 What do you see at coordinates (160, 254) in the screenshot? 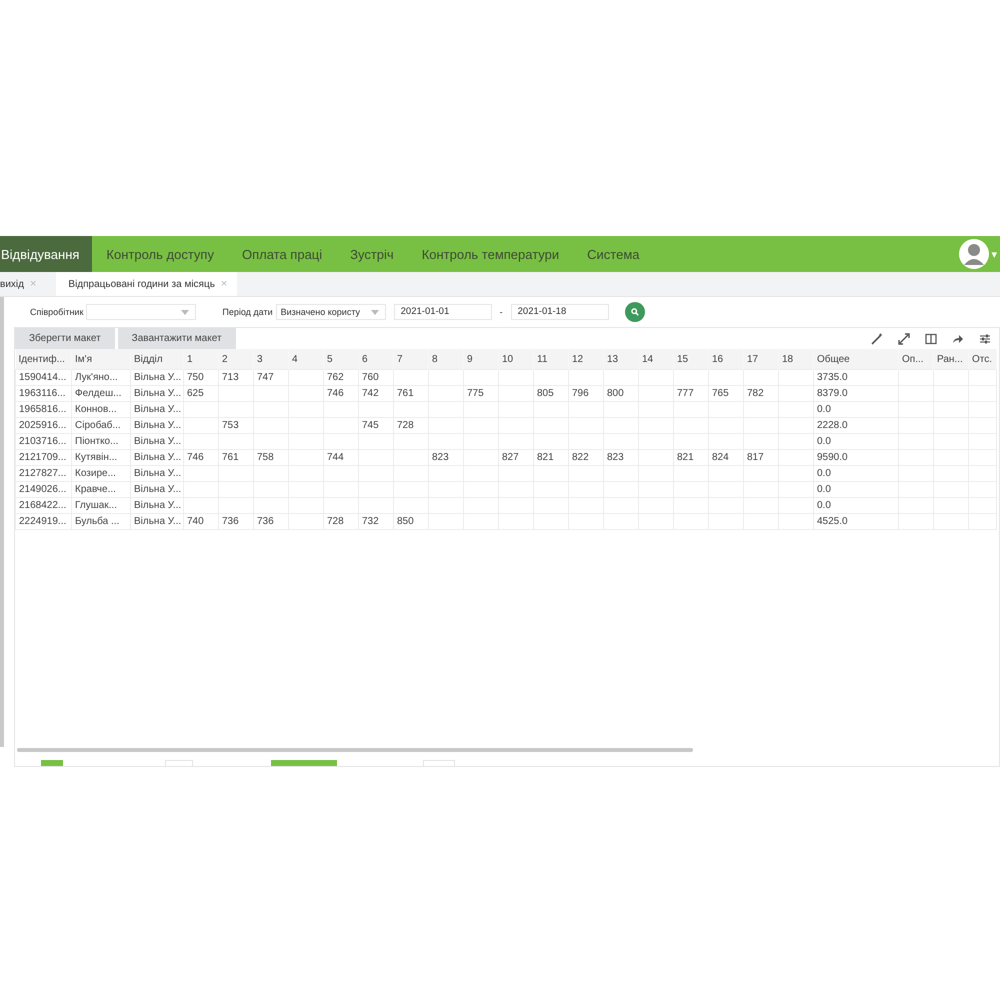
I see `nav-menu-item: Контроль доступу` at bounding box center [160, 254].